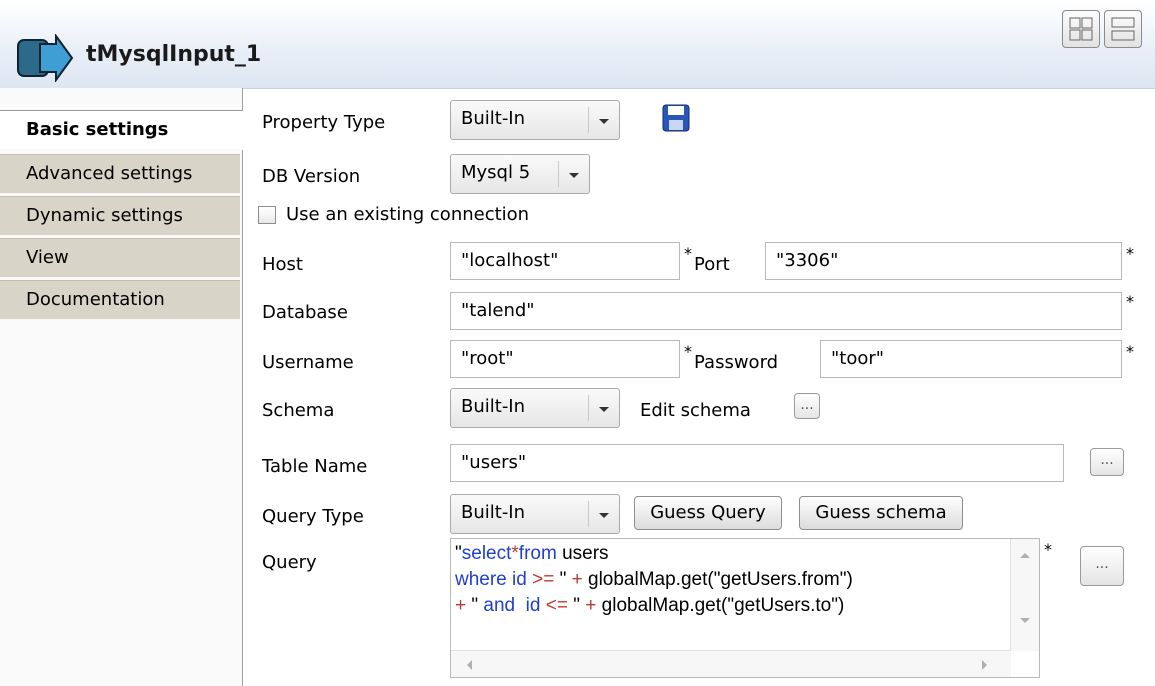  I want to click on list-layout-icon, so click(1123, 29).